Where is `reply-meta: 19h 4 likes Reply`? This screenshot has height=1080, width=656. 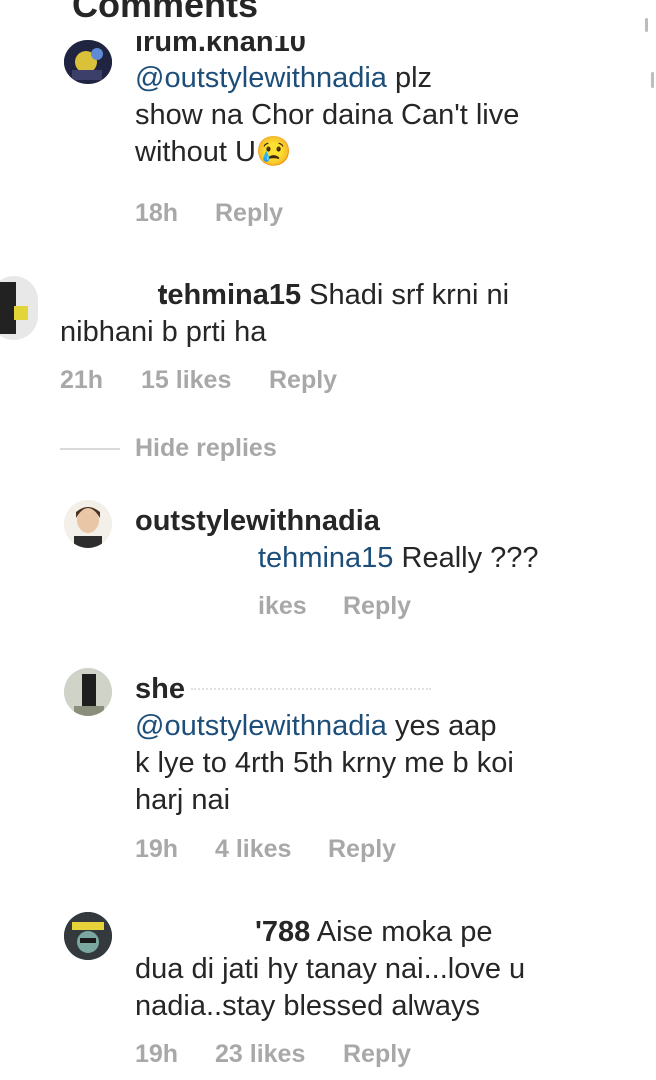
reply-meta: 19h 4 likes Reply is located at coordinates (265, 849).